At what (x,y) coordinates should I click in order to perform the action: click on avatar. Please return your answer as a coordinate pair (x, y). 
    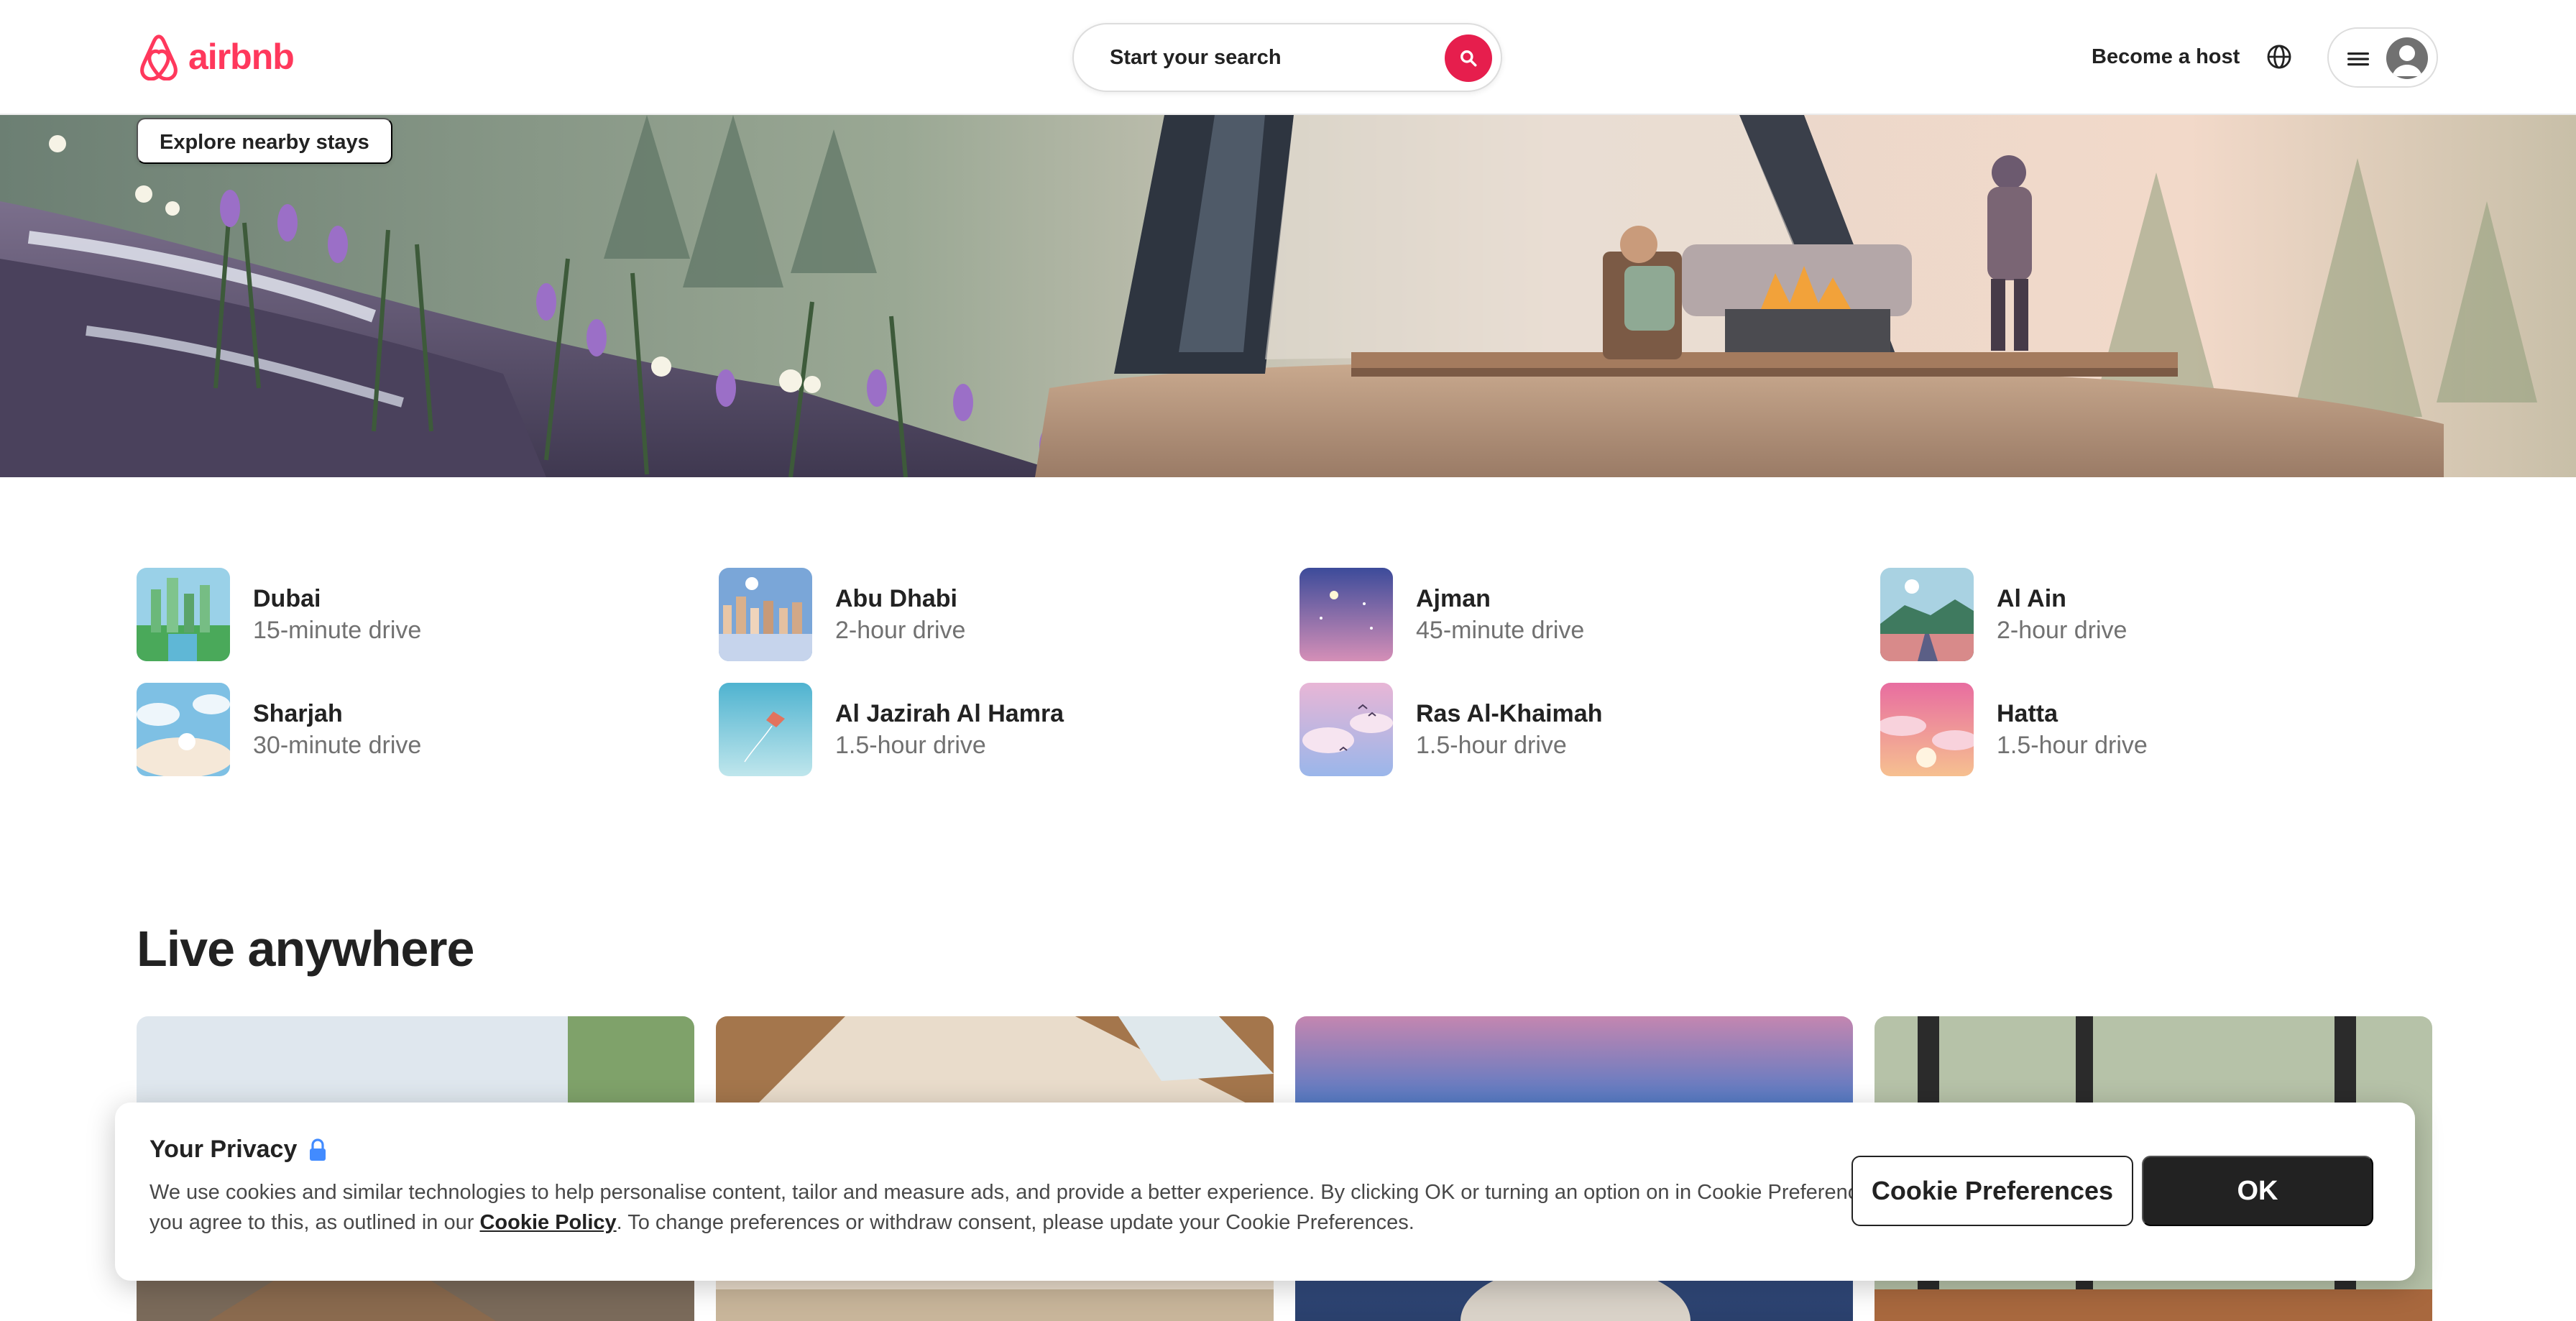
    Looking at the image, I should click on (2407, 58).